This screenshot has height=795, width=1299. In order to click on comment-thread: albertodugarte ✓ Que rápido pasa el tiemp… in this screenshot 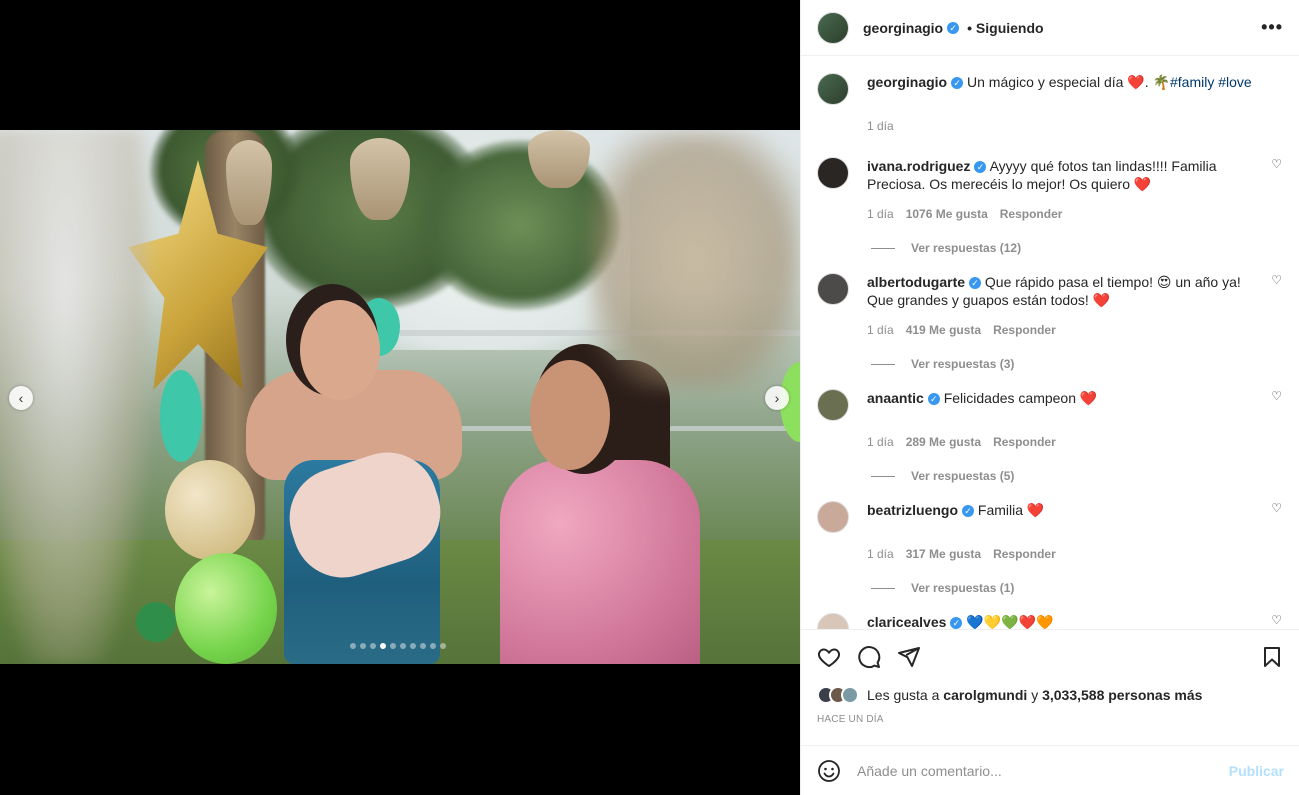, I will do `click(1050, 322)`.